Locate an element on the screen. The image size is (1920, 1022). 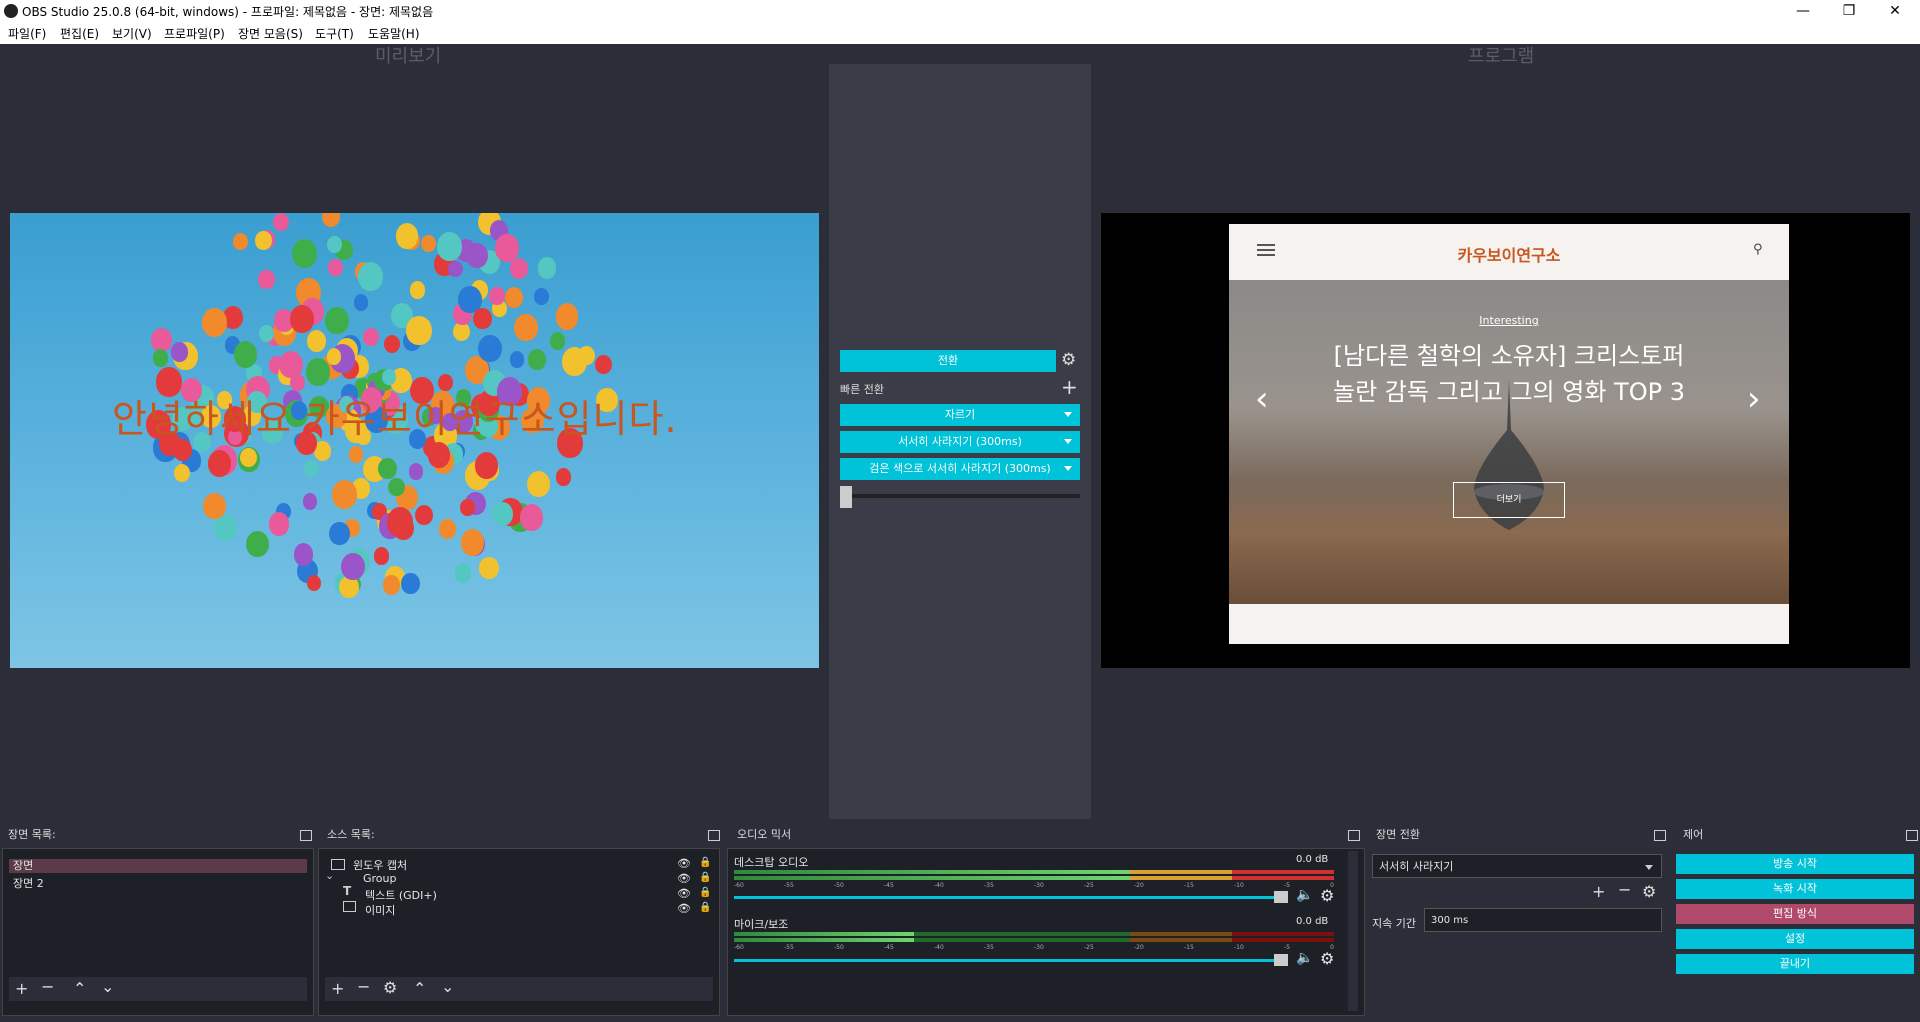
start-recording-button: 녹화 시작 is located at coordinates (1795, 889).